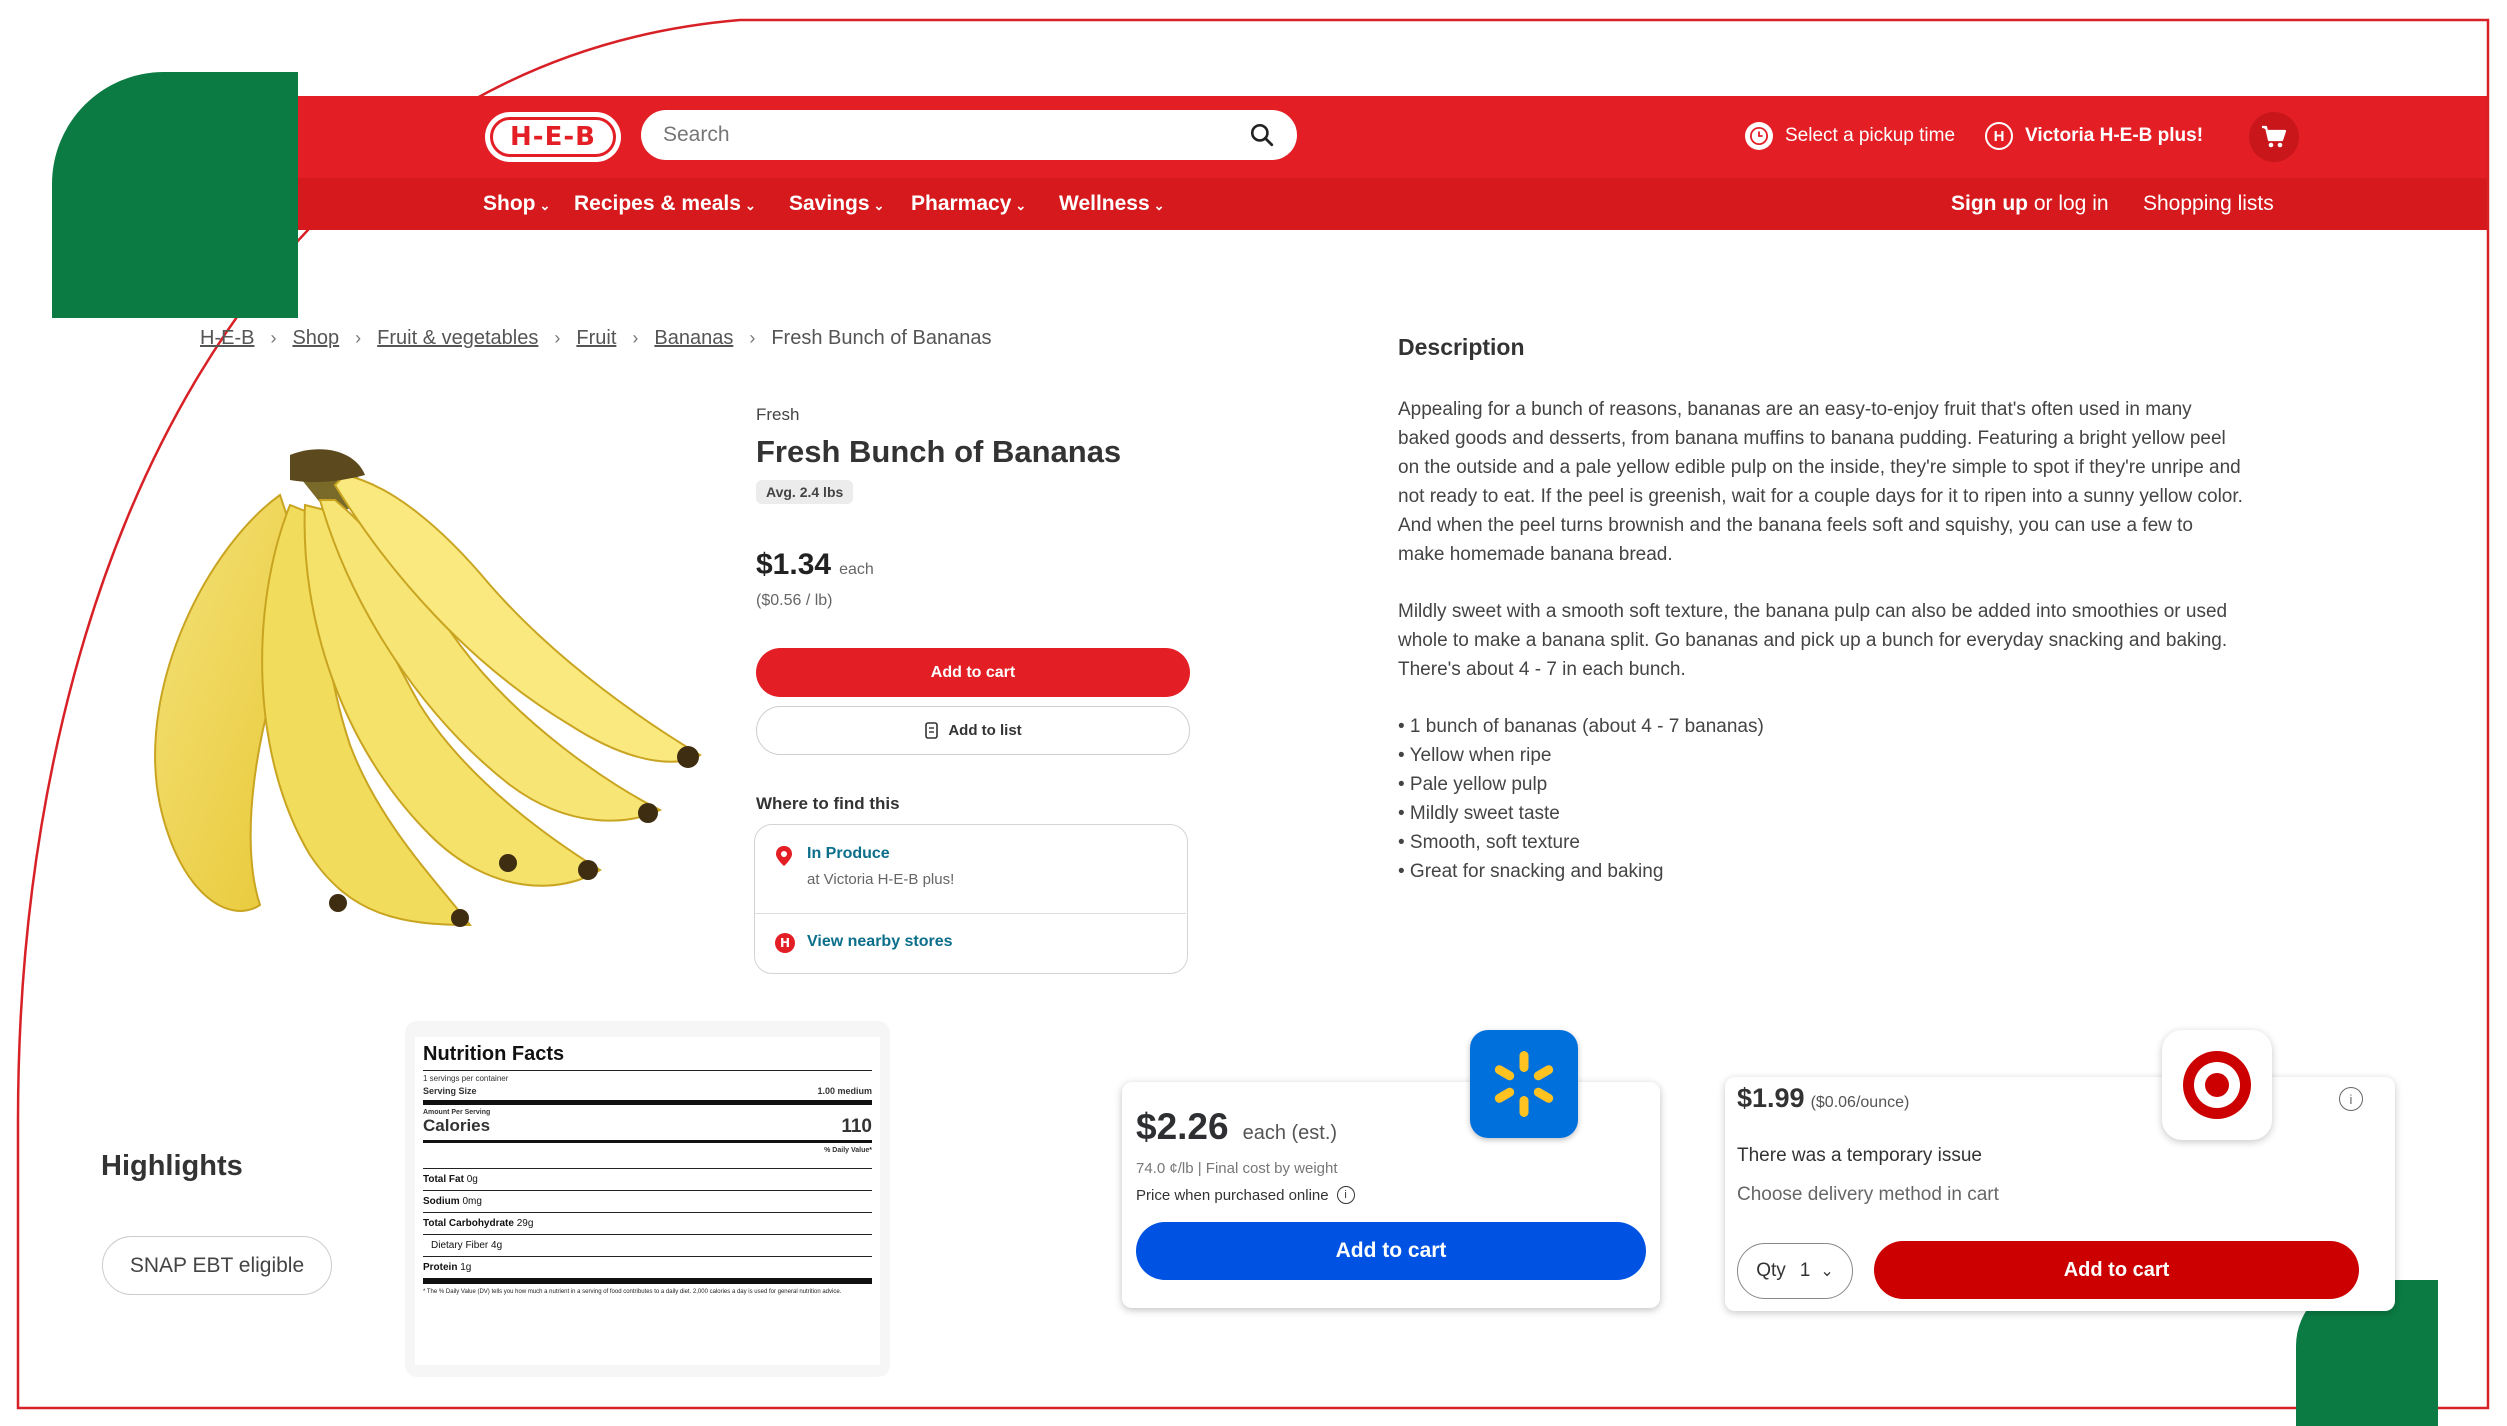 The image size is (2507, 1426). What do you see at coordinates (1989, 203) in the screenshot?
I see `sign-up-link: Sign up` at bounding box center [1989, 203].